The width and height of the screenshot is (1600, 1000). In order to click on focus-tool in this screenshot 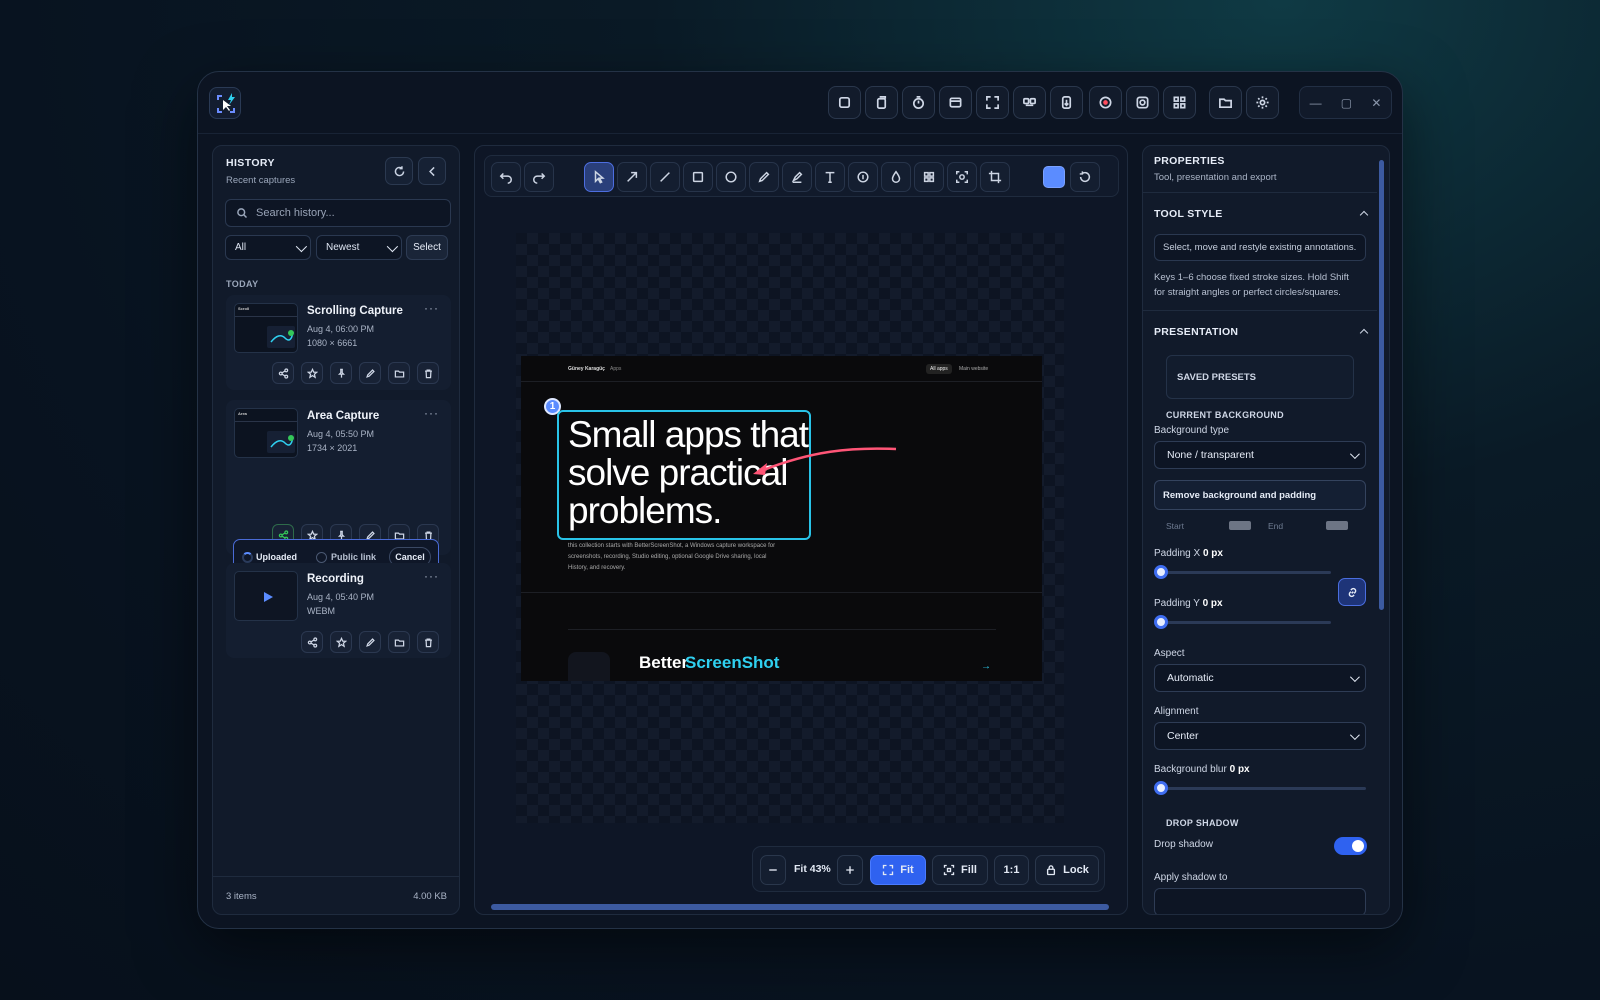, I will do `click(962, 177)`.